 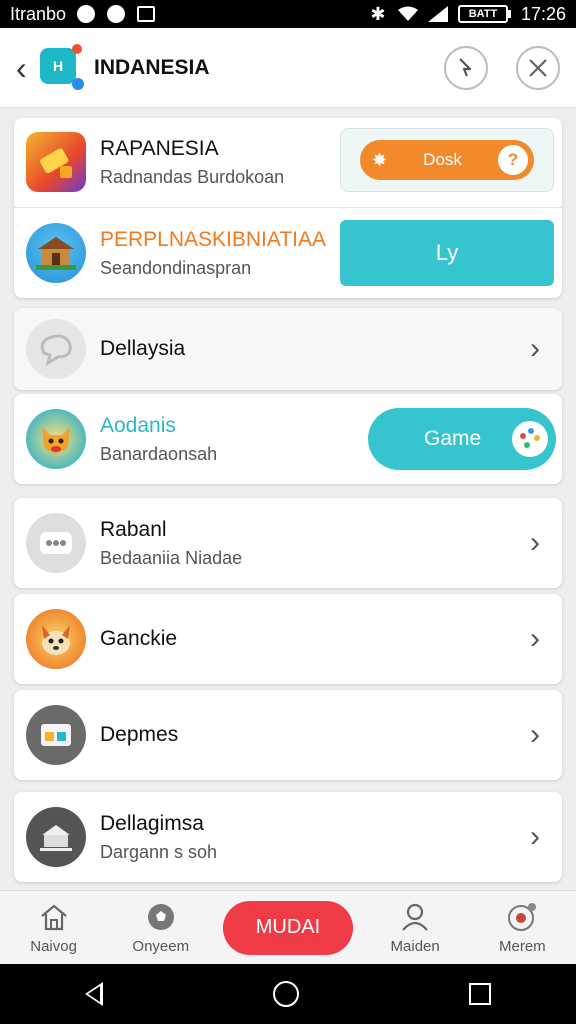 I want to click on row-title: Ganckie, so click(x=139, y=638).